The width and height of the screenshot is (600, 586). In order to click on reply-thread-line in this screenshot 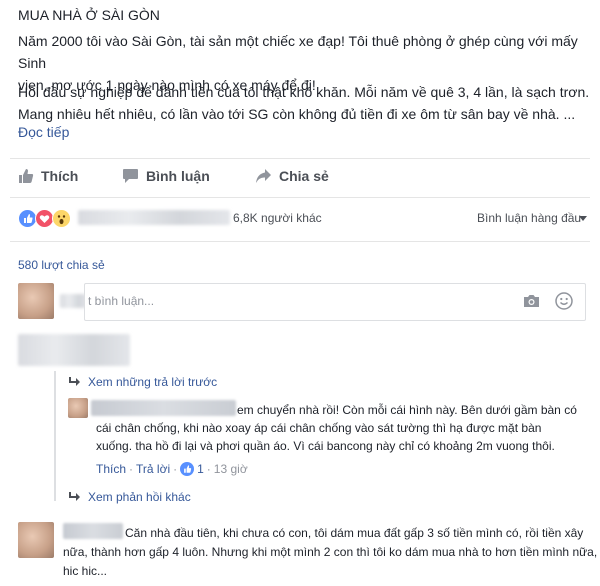, I will do `click(55, 436)`.